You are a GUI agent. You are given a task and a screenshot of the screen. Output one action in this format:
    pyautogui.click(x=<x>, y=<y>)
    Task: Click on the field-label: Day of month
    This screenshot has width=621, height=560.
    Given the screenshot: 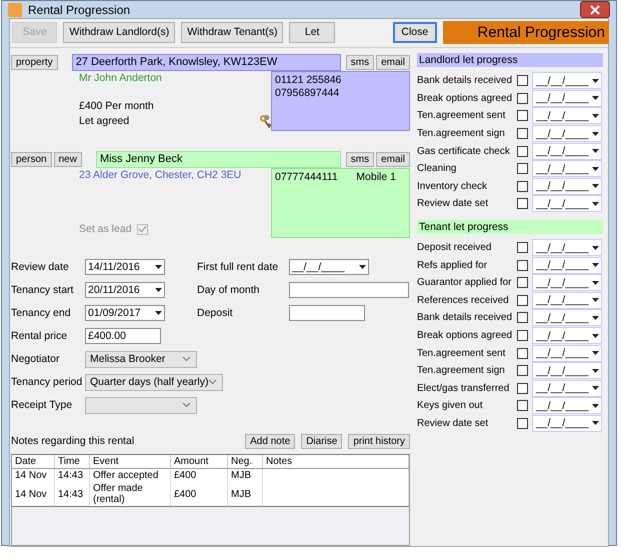 What is the action you would take?
    pyautogui.click(x=228, y=290)
    